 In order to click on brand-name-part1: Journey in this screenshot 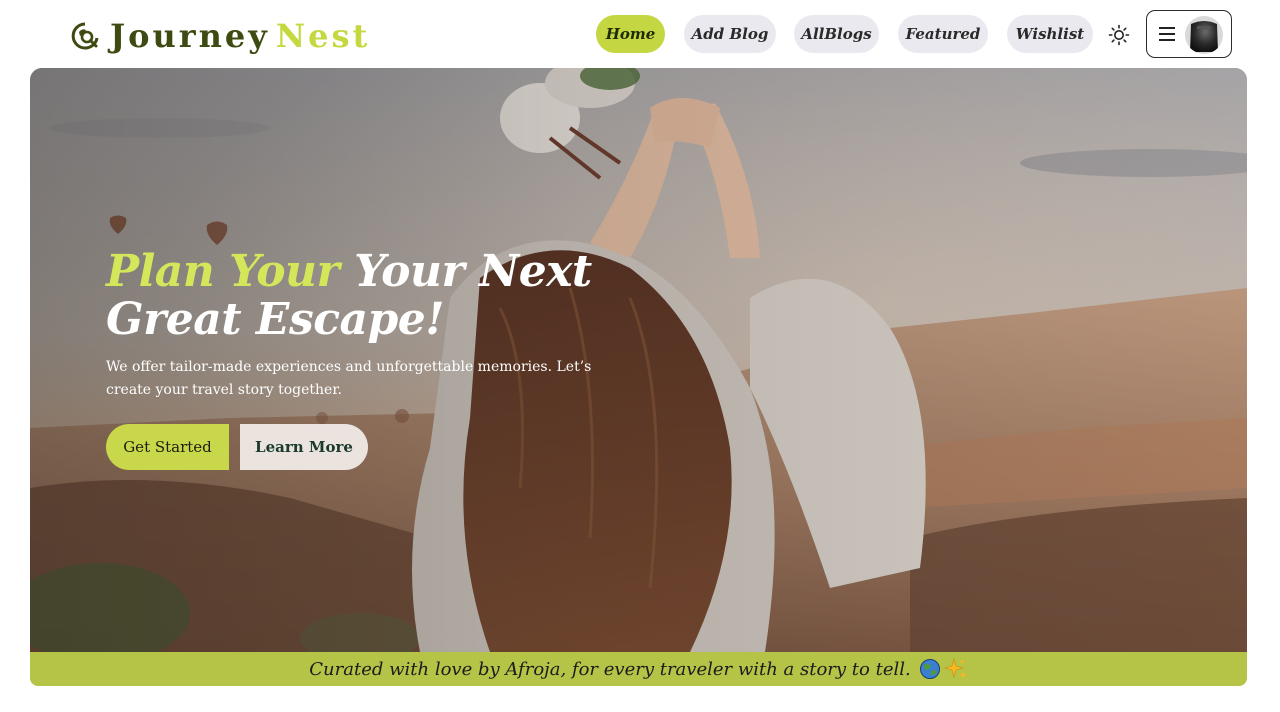, I will do `click(190, 36)`.